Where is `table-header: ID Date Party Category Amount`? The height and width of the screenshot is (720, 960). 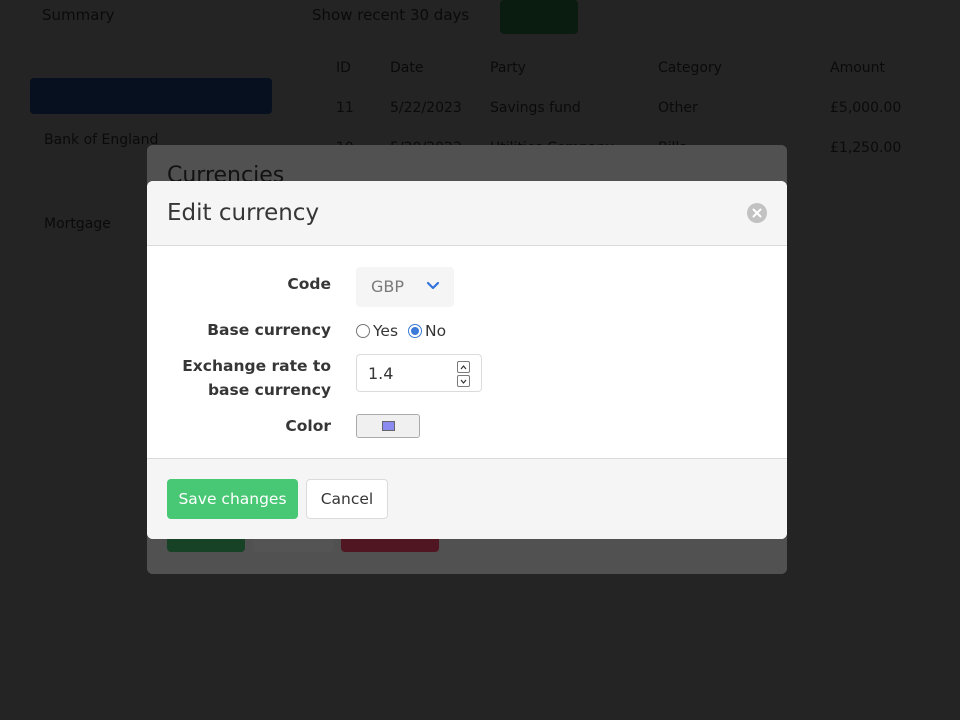 table-header: ID Date Party Category Amount is located at coordinates (648, 68).